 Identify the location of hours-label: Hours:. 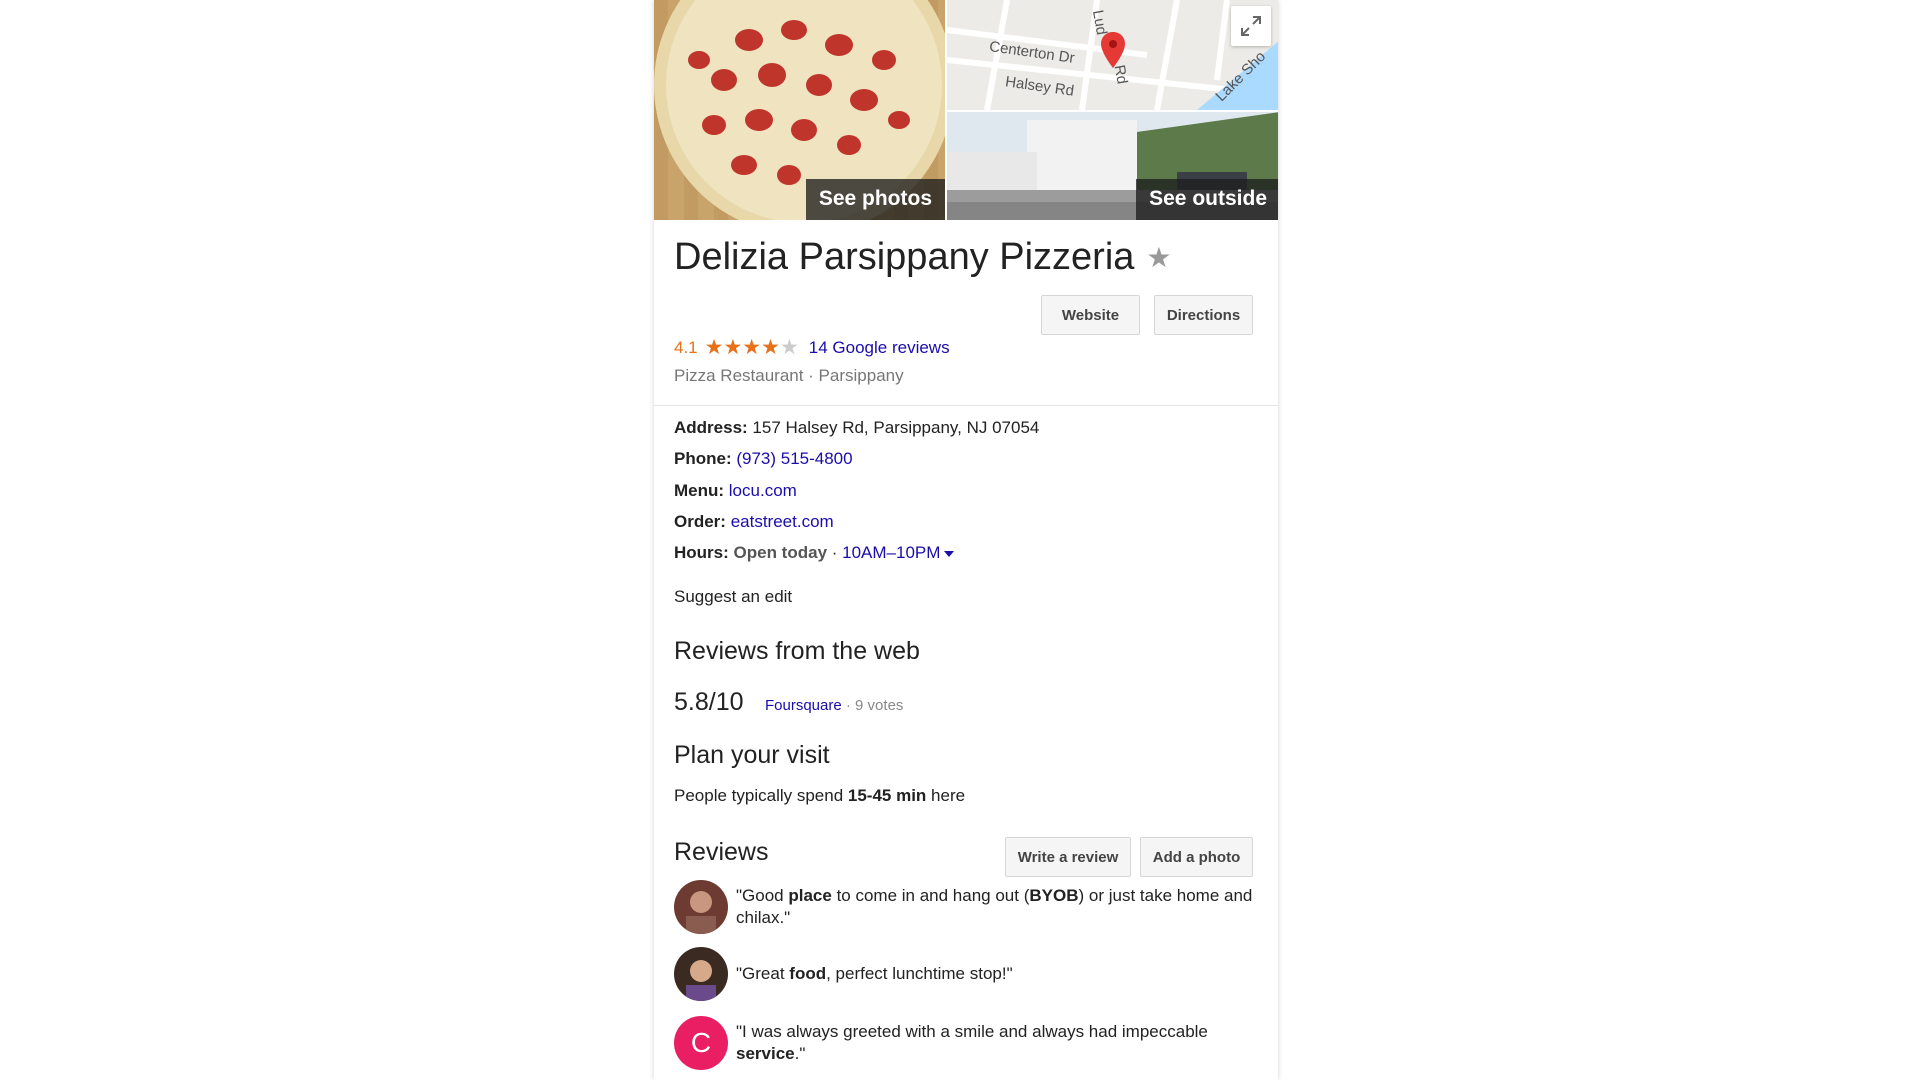
(701, 552).